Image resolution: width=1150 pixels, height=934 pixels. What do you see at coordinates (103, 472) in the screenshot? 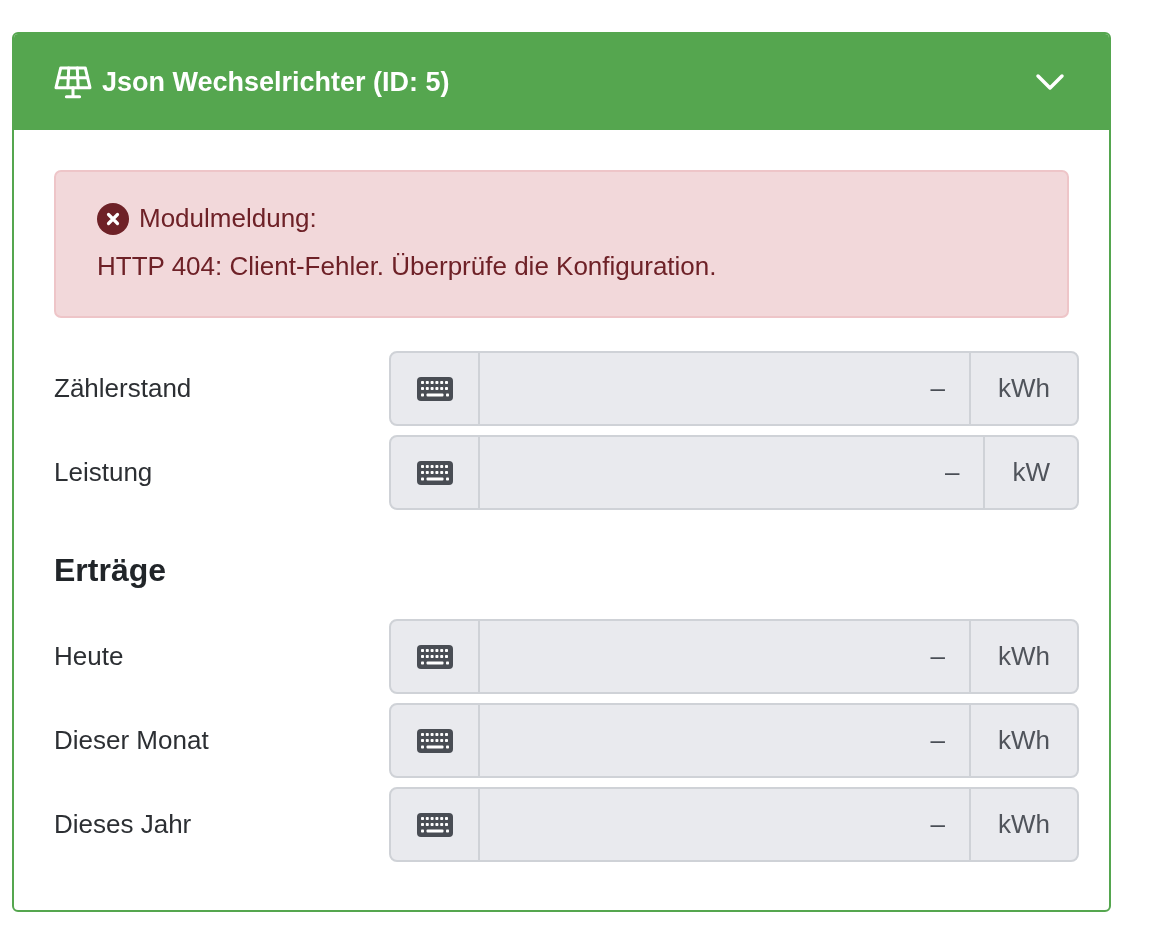
I see `field-label: Leistung` at bounding box center [103, 472].